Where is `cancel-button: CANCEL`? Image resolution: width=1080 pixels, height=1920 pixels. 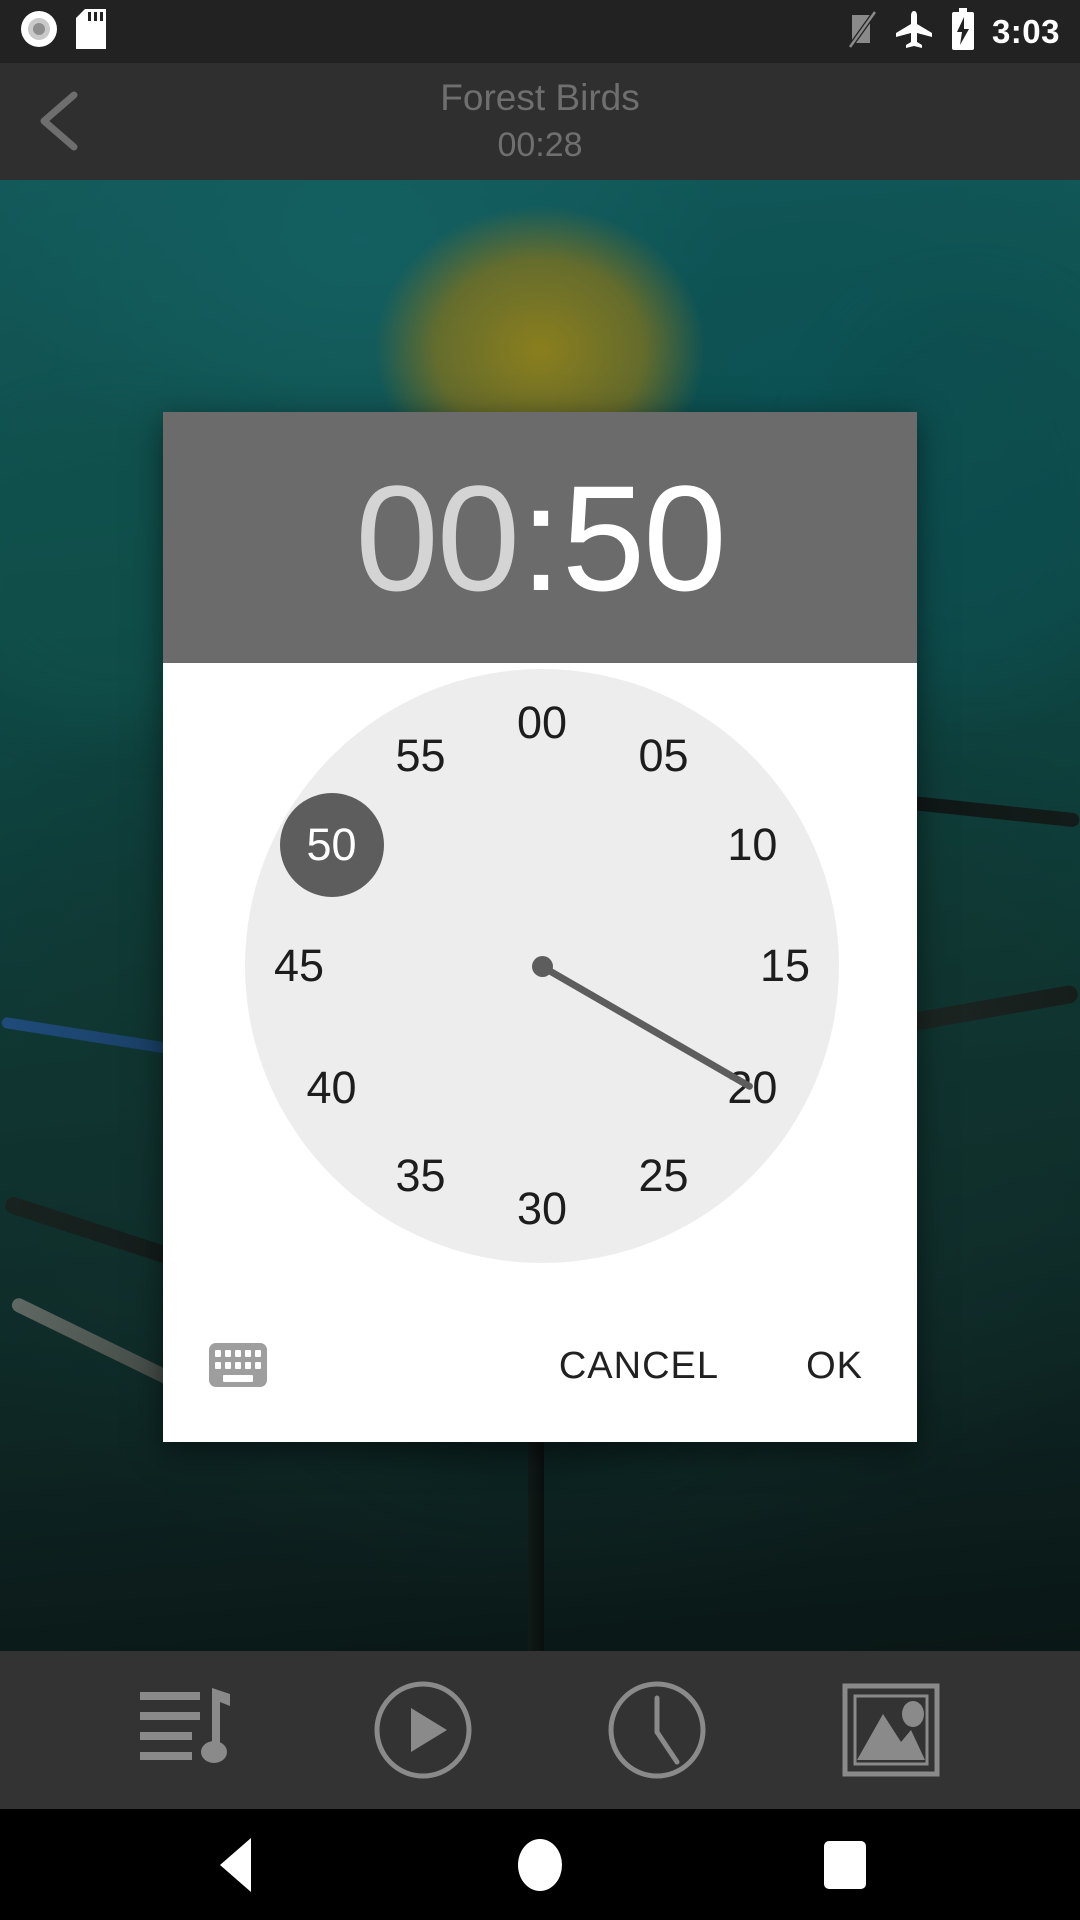
cancel-button: CANCEL is located at coordinates (639, 1366).